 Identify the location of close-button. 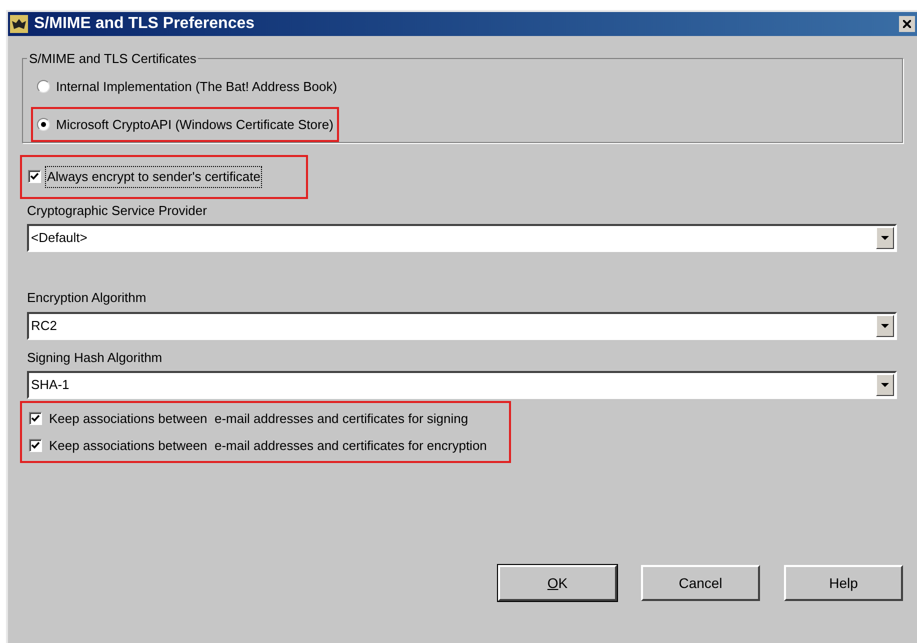
(907, 24).